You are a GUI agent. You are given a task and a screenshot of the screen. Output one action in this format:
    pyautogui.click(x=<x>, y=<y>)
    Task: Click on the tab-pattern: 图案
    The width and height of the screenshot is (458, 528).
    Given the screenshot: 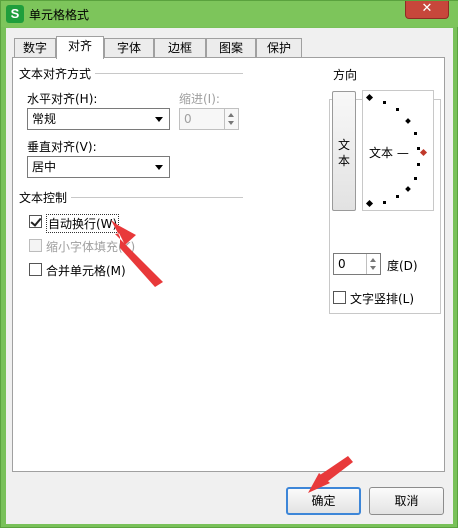 What is the action you would take?
    pyautogui.click(x=231, y=48)
    